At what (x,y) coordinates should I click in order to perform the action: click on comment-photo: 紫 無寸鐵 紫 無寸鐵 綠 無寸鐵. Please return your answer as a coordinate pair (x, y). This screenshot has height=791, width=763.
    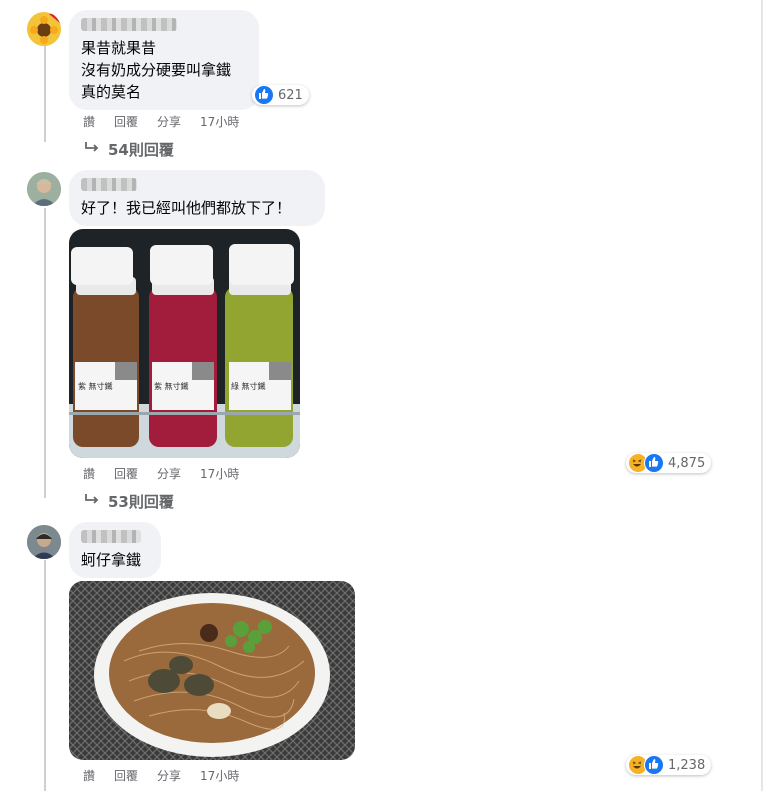
    Looking at the image, I should click on (184, 343).